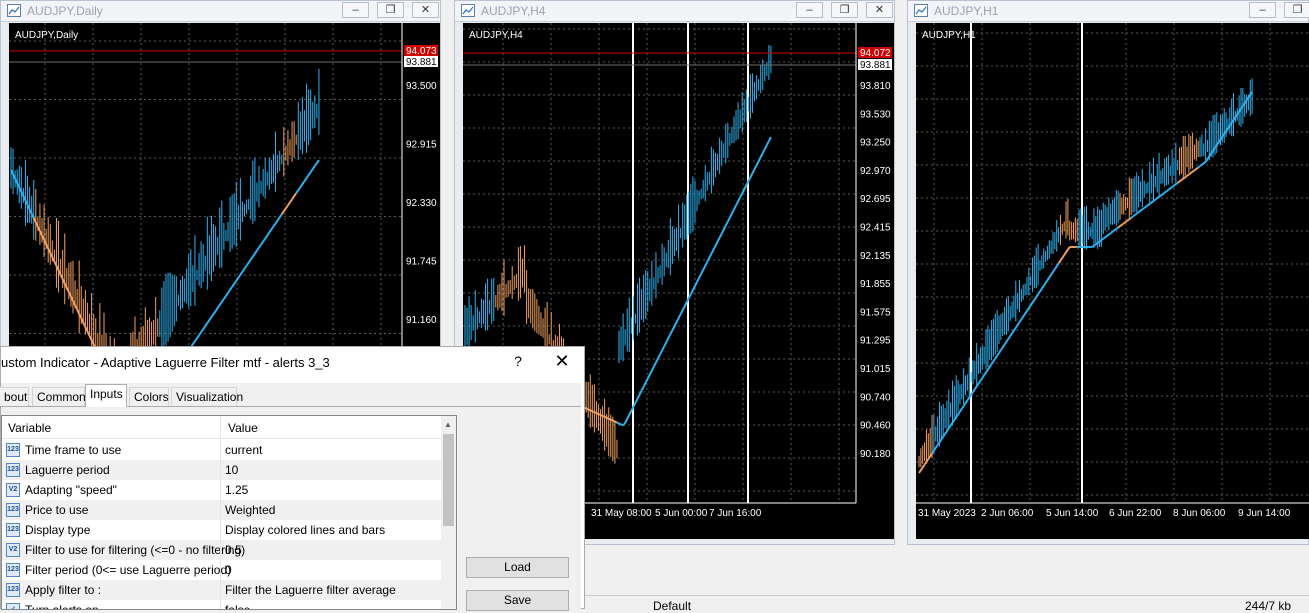  I want to click on param-value: current, so click(243, 450).